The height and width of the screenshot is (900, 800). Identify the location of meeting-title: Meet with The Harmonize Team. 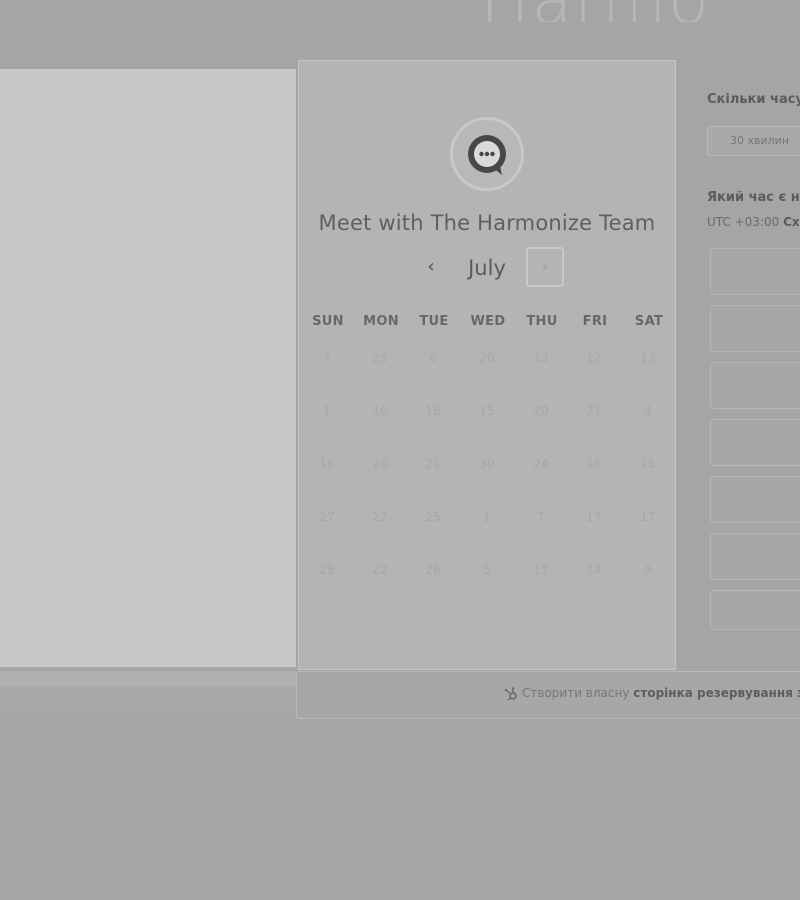
(487, 223).